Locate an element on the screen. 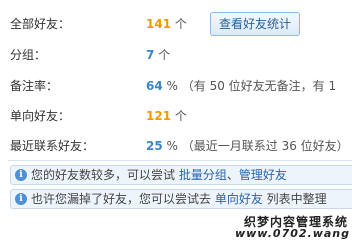 The width and height of the screenshot is (352, 243). watermark-url: www.0702.wang is located at coordinates (292, 233).